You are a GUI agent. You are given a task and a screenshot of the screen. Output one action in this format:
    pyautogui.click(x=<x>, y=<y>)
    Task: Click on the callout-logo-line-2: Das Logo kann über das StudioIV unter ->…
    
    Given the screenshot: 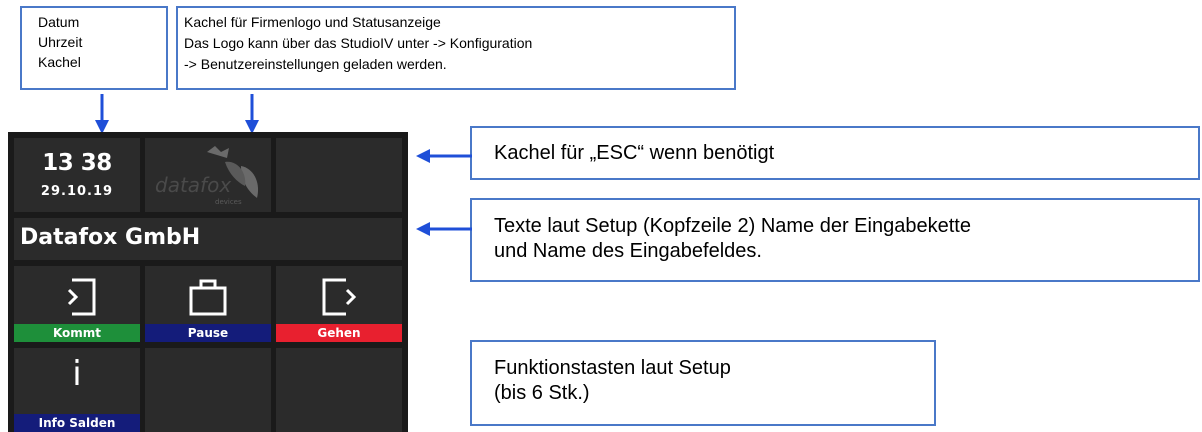 What is the action you would take?
    pyautogui.click(x=358, y=43)
    